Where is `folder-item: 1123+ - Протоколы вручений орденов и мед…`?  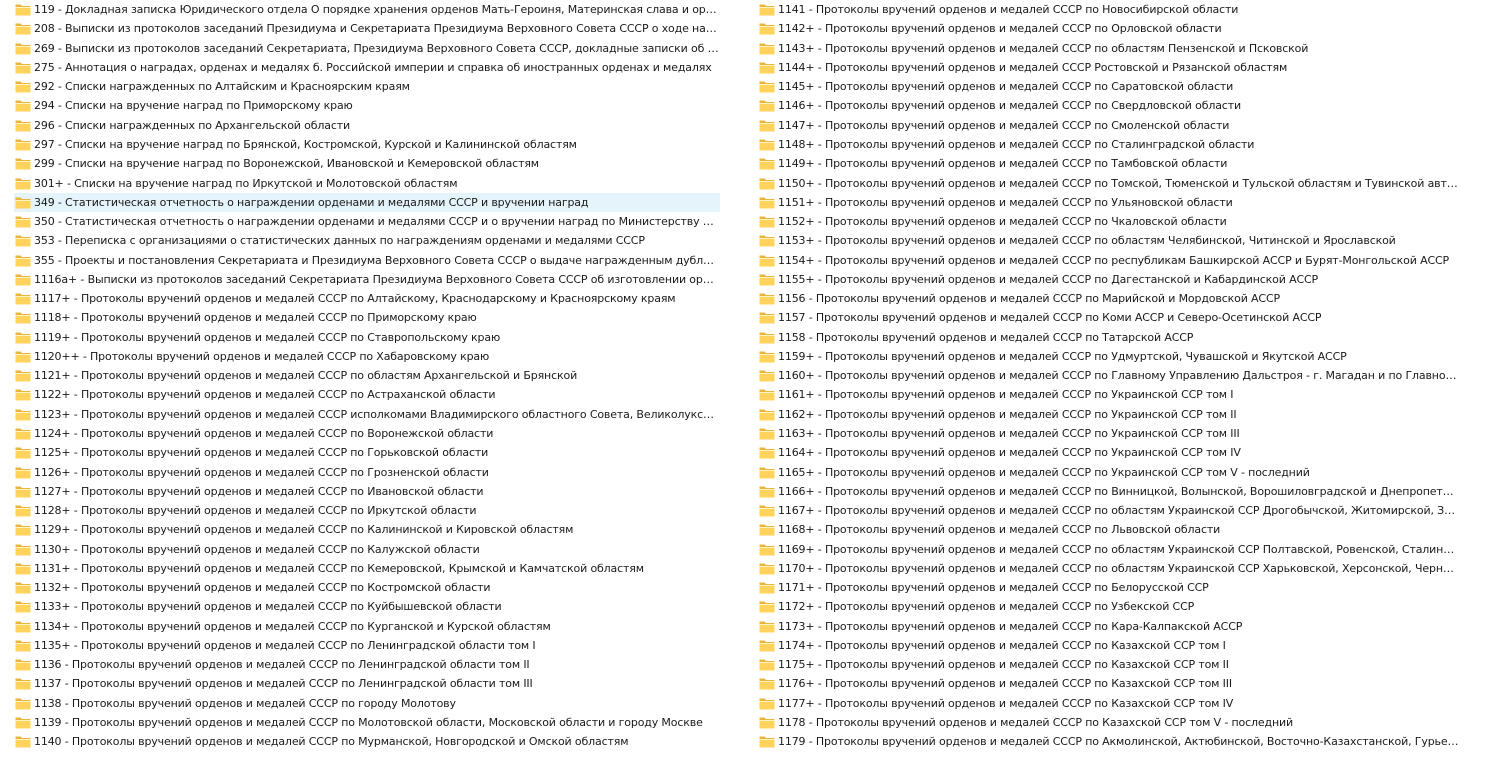 folder-item: 1123+ - Протоколы вручений орденов и мед… is located at coordinates (367, 414).